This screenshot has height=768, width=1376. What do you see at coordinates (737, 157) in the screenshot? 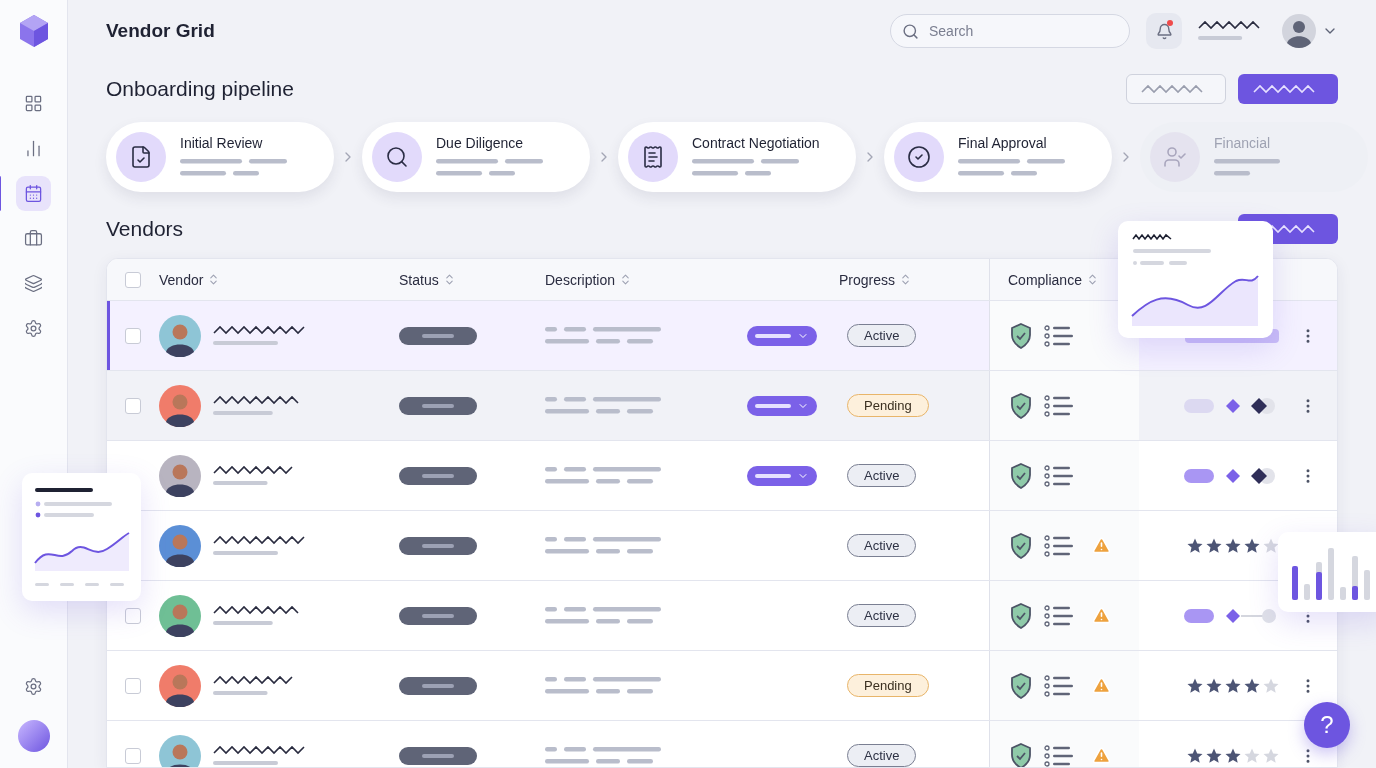
I see `pipeline-stage: Contract Negotiation` at bounding box center [737, 157].